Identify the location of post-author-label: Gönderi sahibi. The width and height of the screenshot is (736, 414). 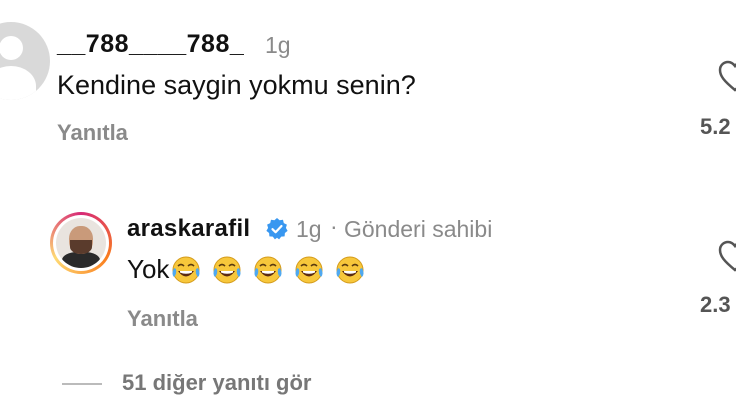
(418, 229).